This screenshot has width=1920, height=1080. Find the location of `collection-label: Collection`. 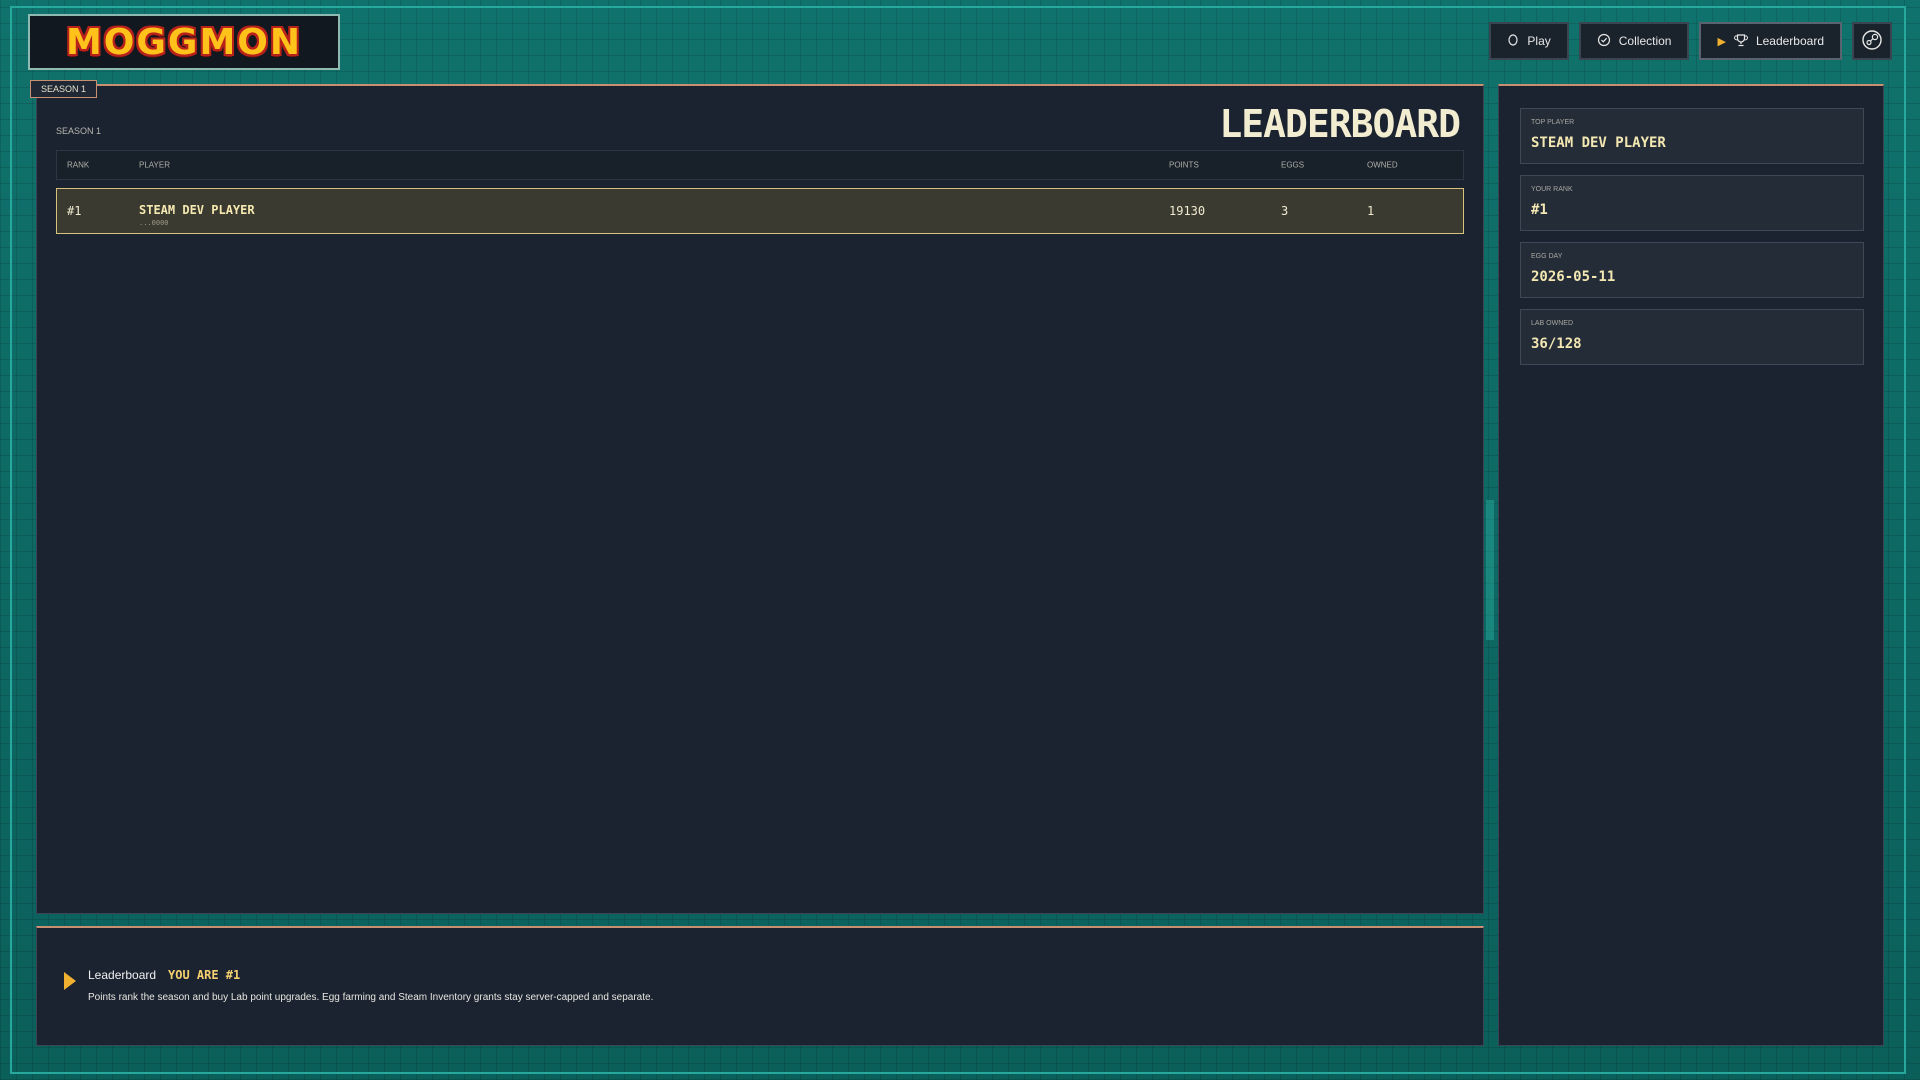

collection-label: Collection is located at coordinates (1645, 41).